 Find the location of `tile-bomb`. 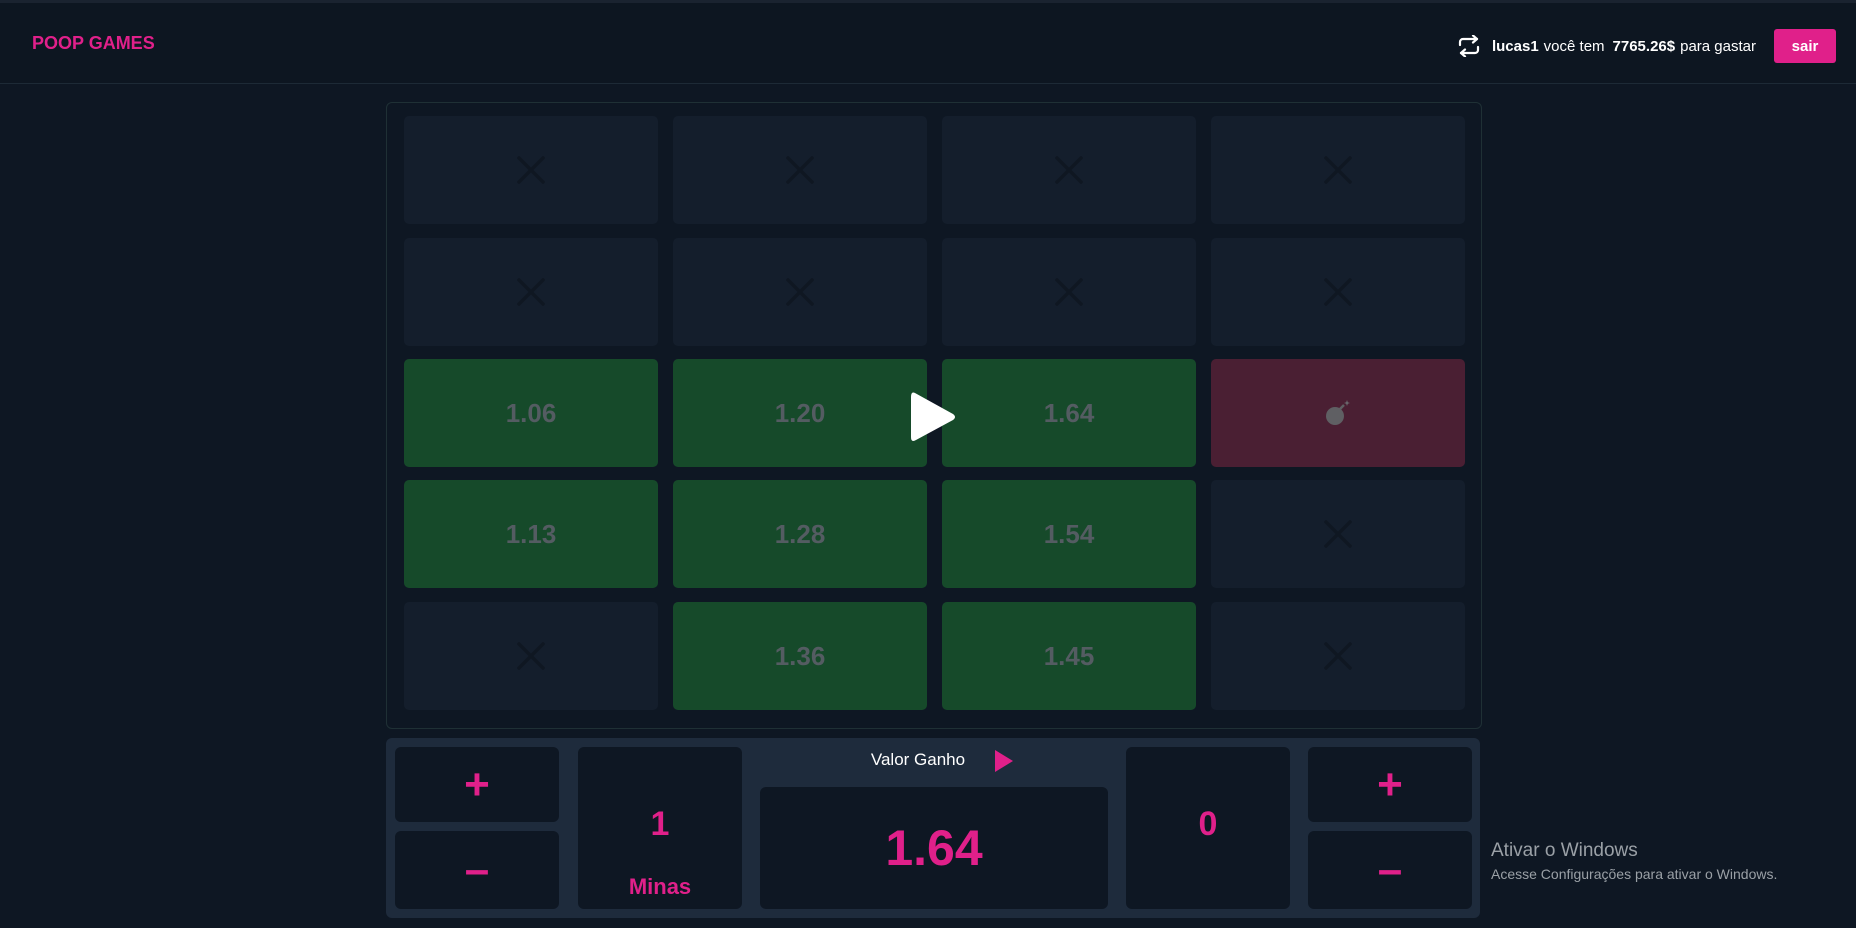

tile-bomb is located at coordinates (1338, 413).